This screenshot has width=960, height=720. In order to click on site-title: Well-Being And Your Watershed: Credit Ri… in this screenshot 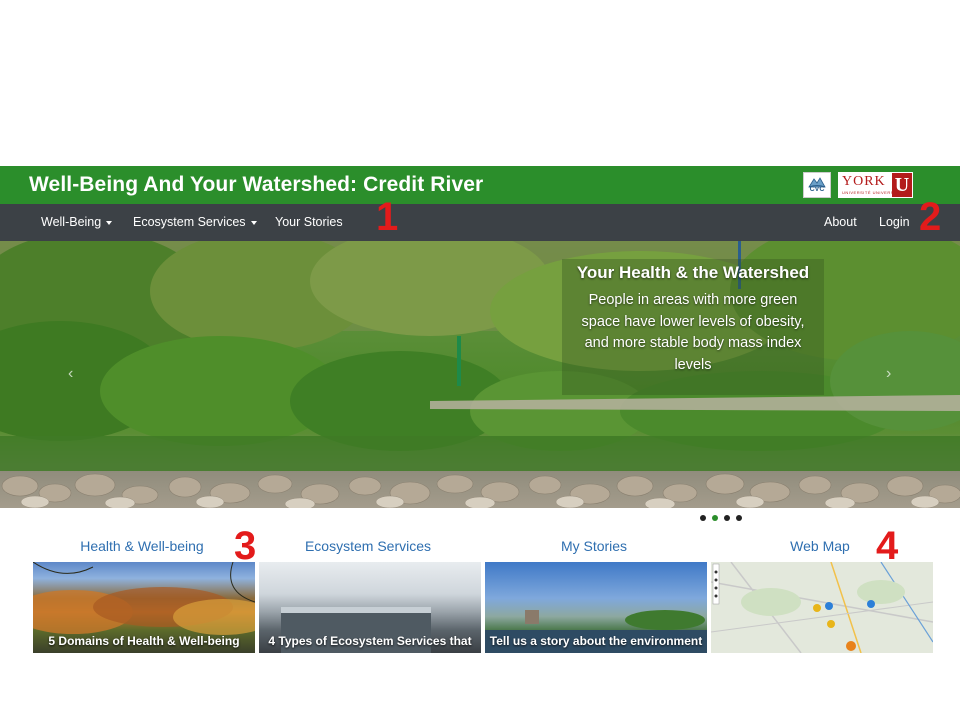, I will do `click(256, 185)`.